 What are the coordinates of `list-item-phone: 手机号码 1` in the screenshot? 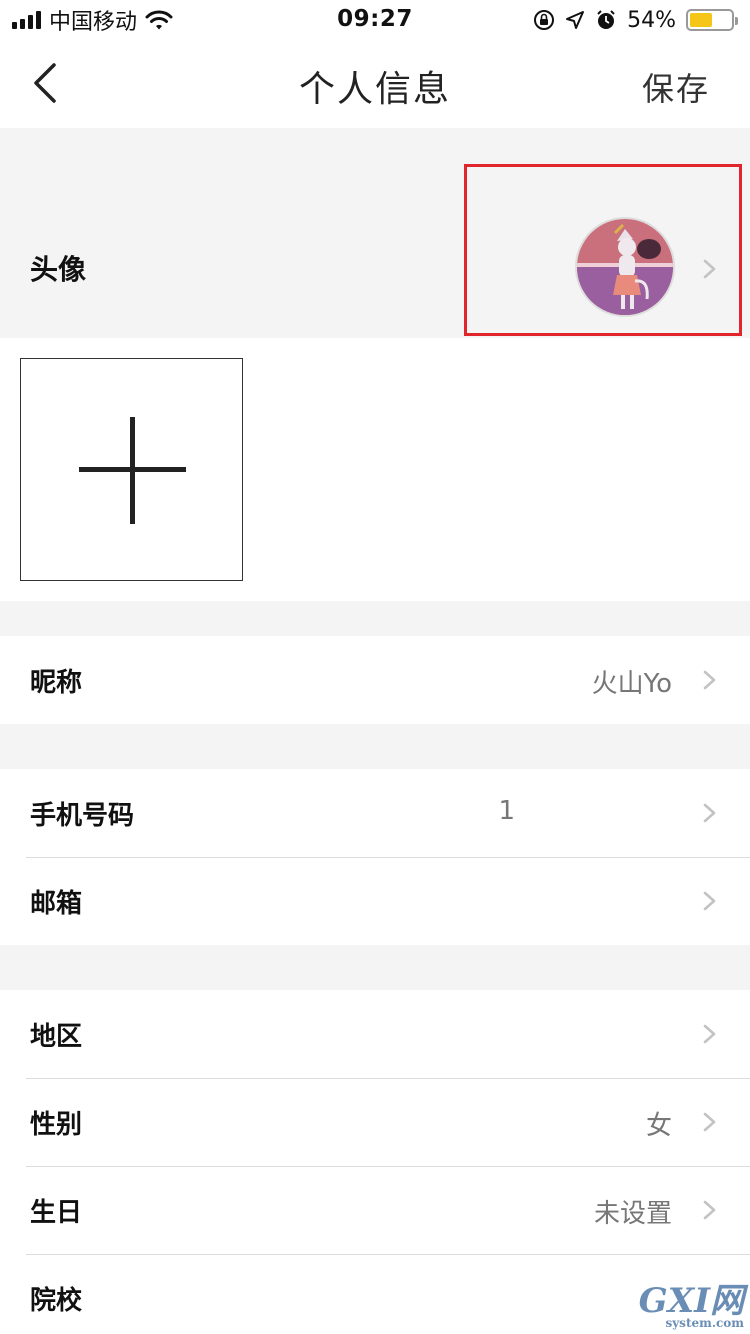 It's located at (375, 813).